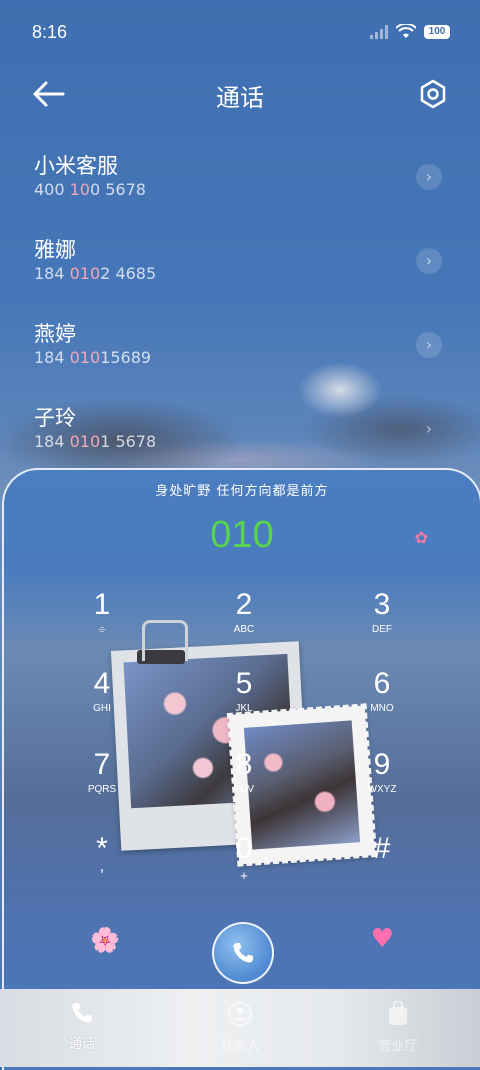 The width and height of the screenshot is (480, 1070). I want to click on clover-icon: ✿, so click(421, 537).